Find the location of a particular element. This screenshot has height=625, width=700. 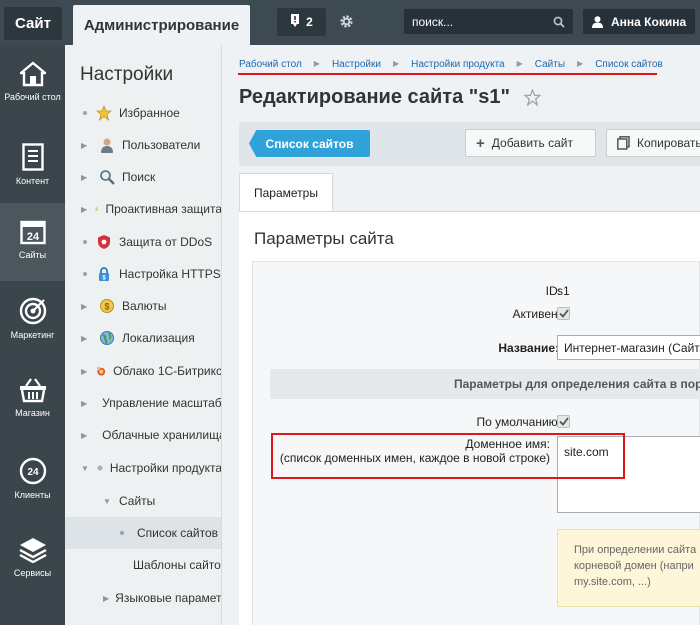

name-label: Название: is located at coordinates (528, 348).